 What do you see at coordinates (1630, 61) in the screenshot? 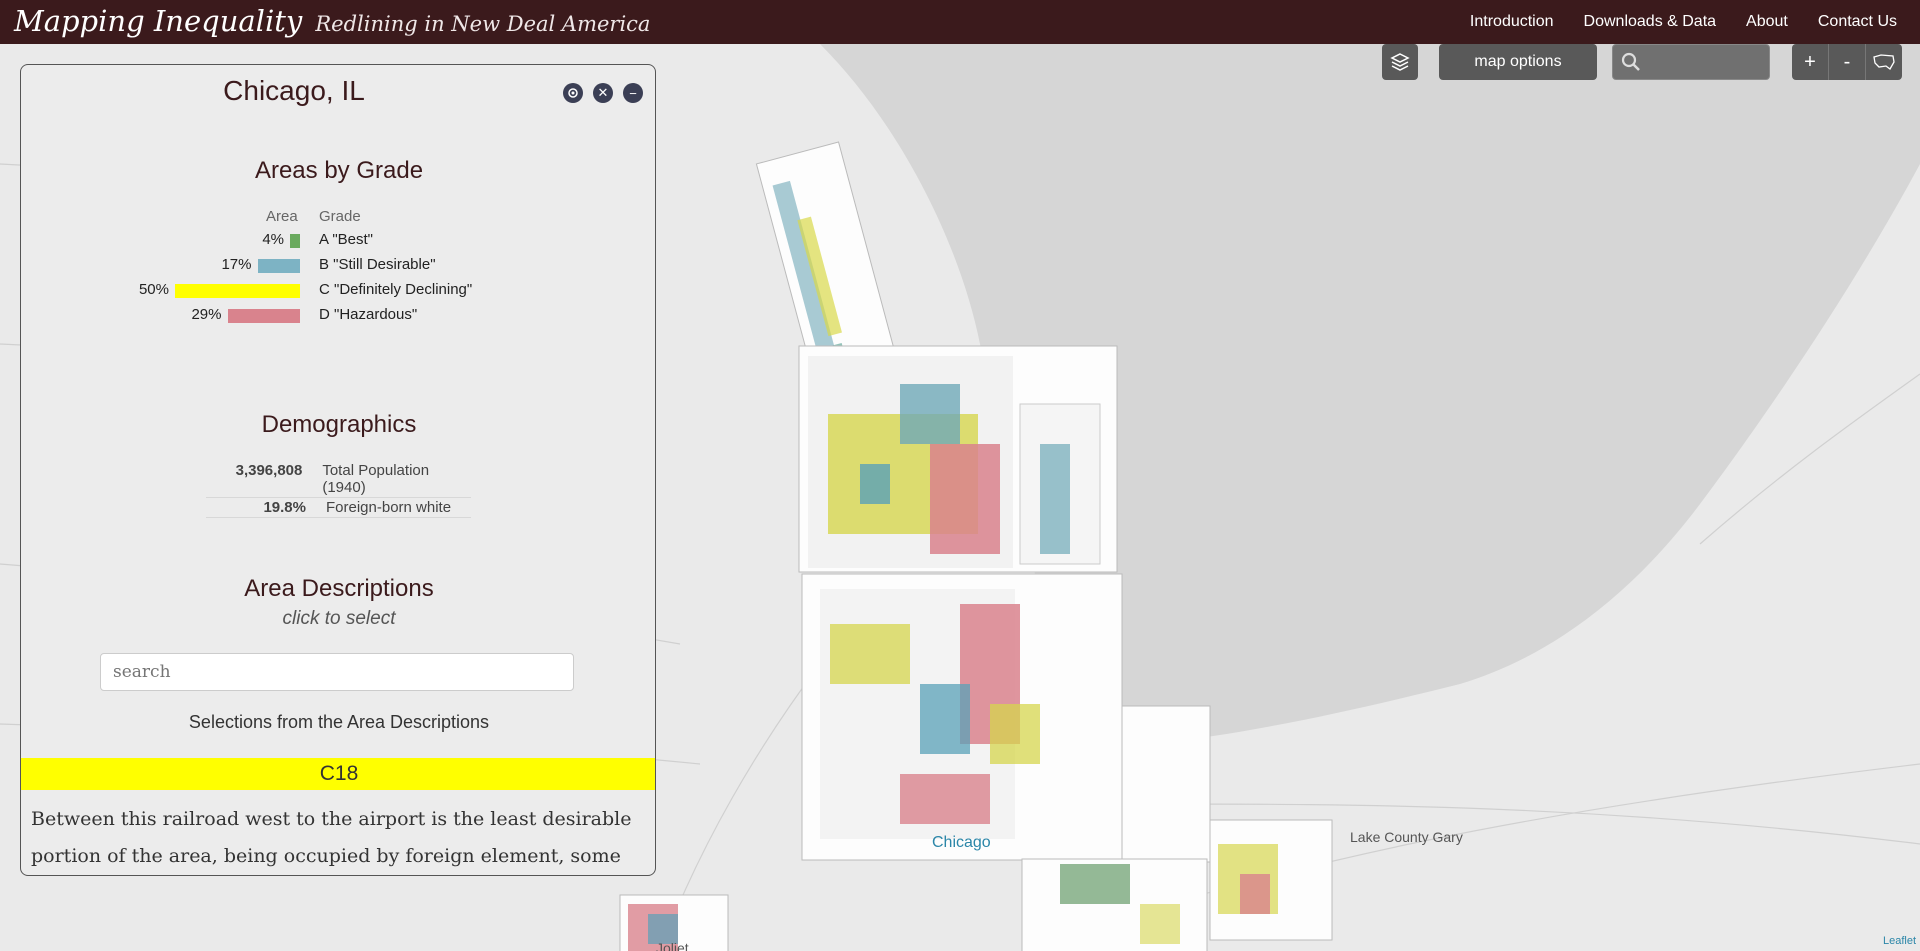
I see `search-icon` at bounding box center [1630, 61].